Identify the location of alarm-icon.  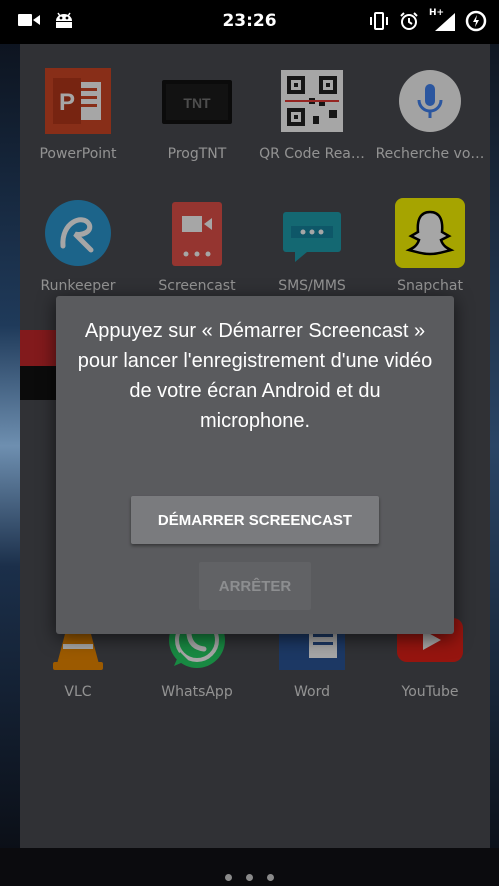
(409, 21).